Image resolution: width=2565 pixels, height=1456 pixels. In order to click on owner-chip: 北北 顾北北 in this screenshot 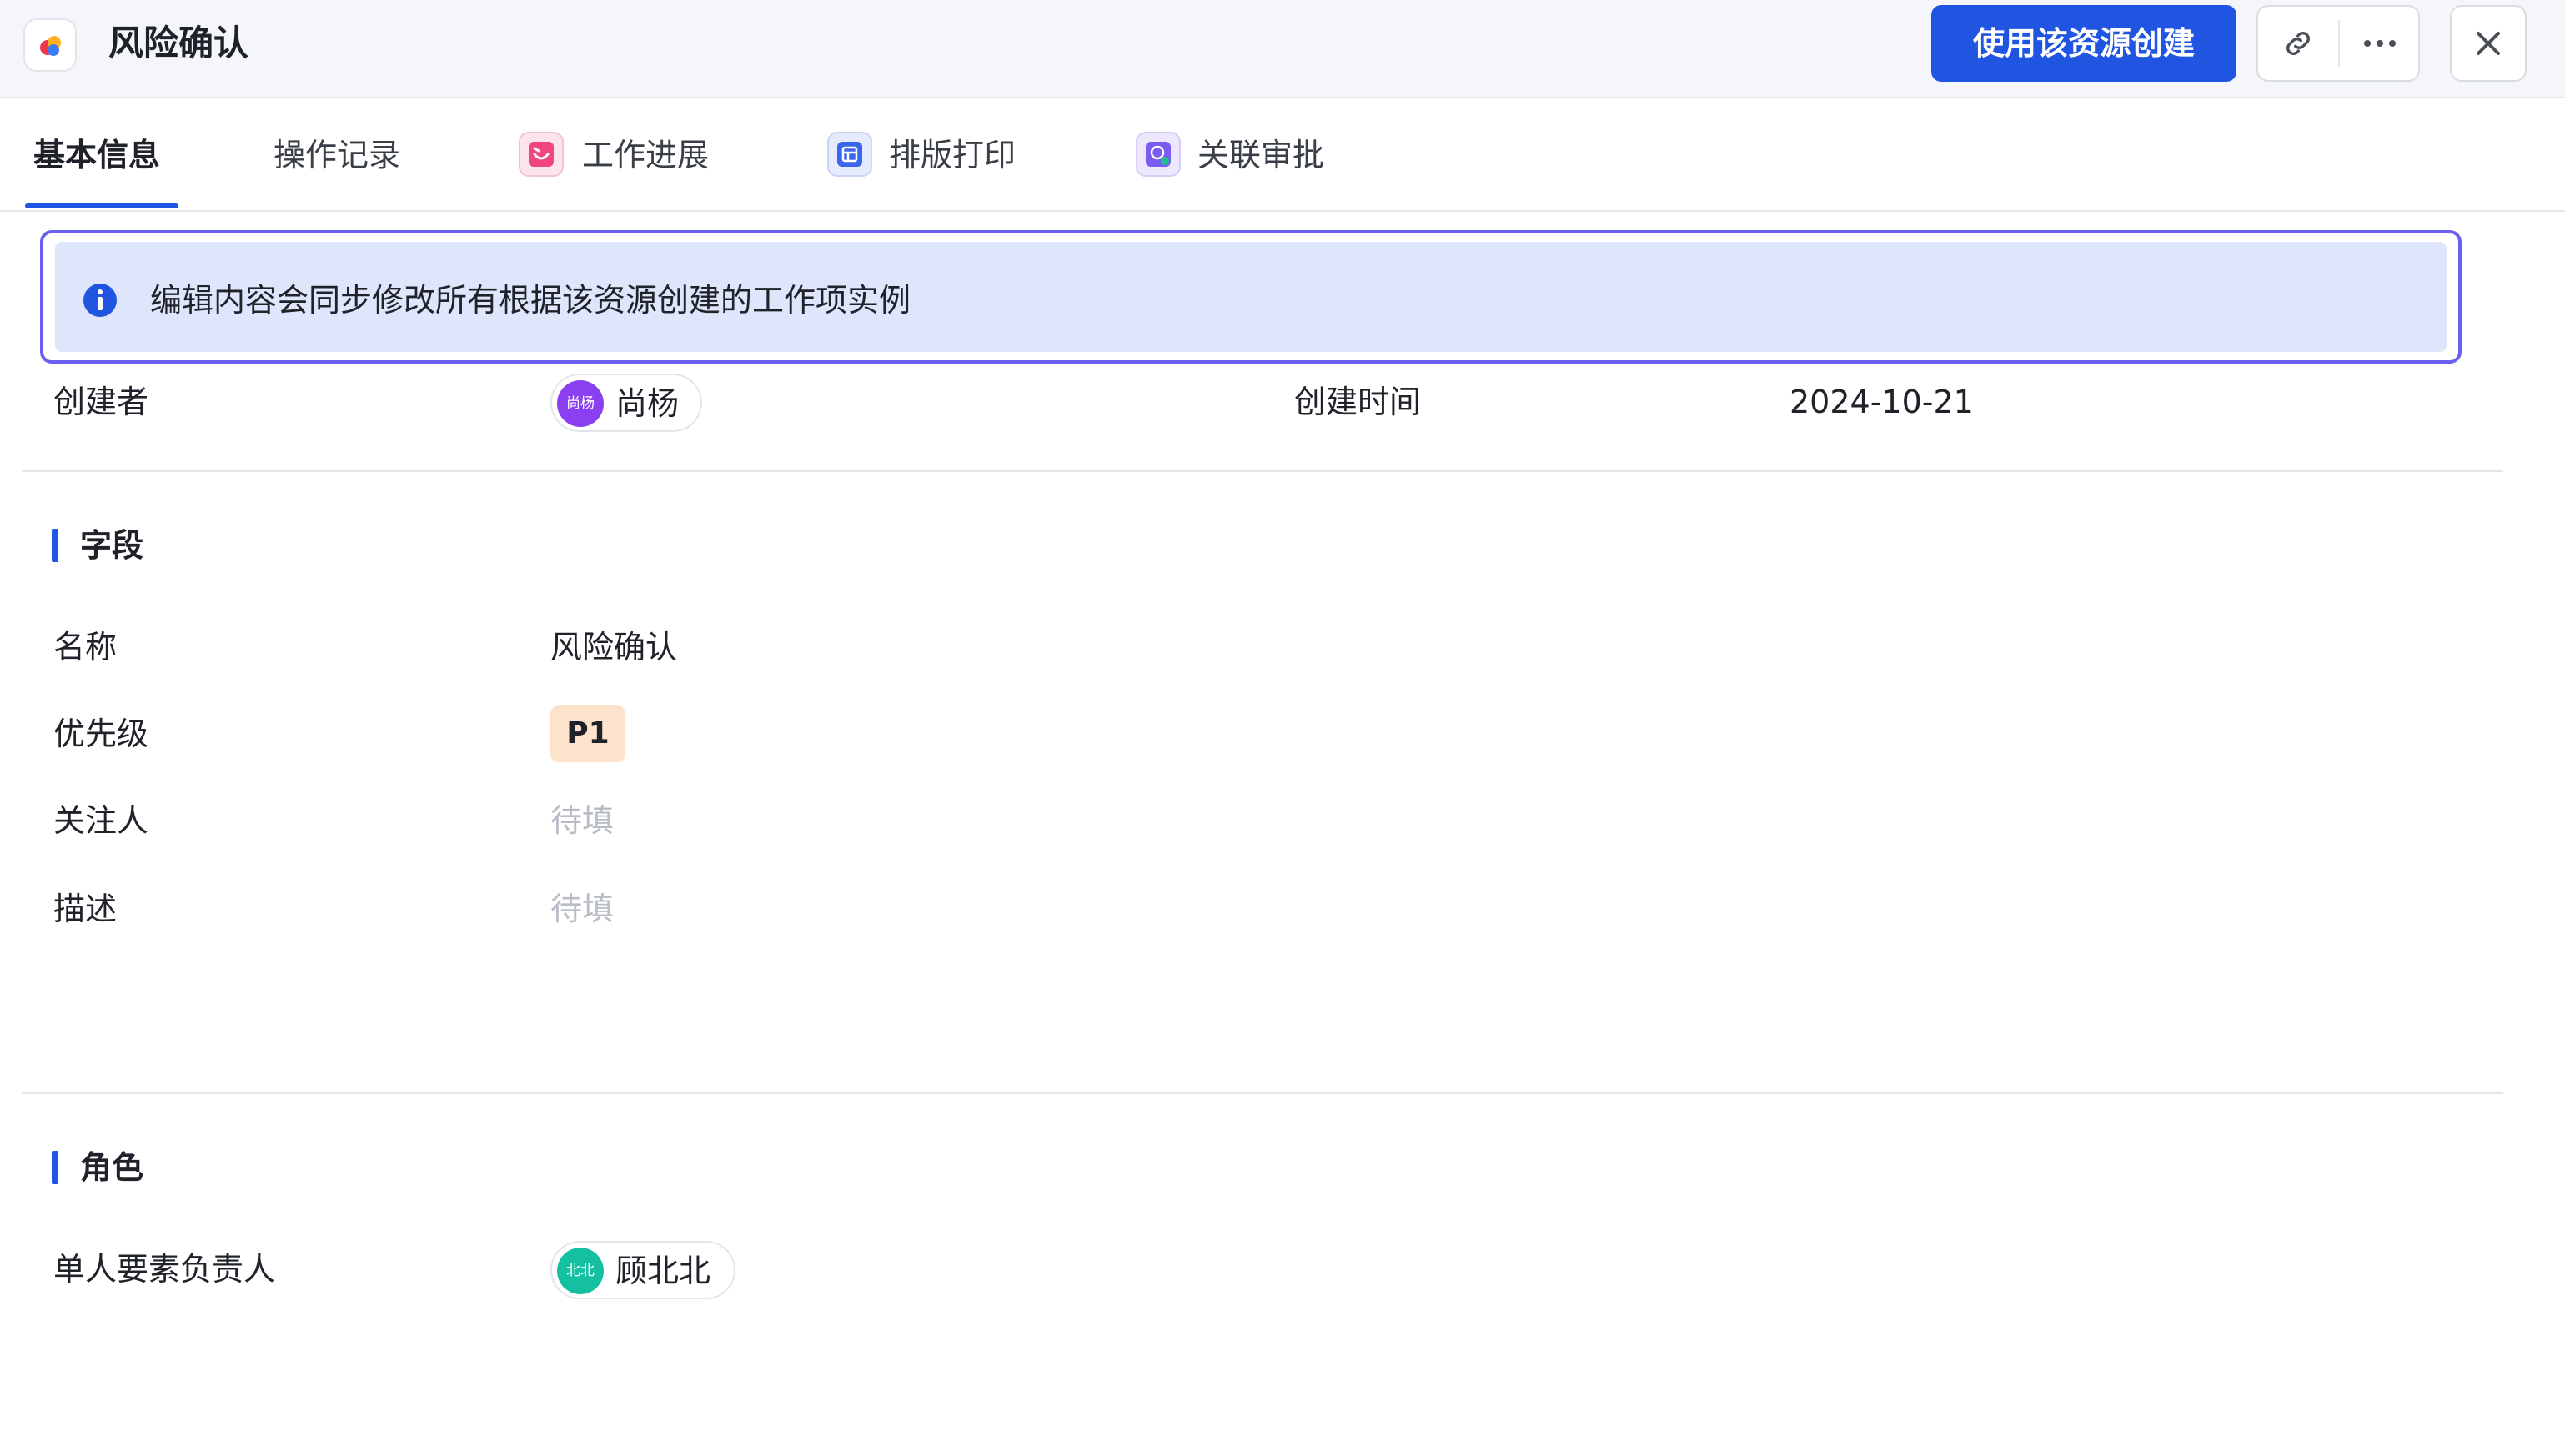, I will do `click(642, 1270)`.